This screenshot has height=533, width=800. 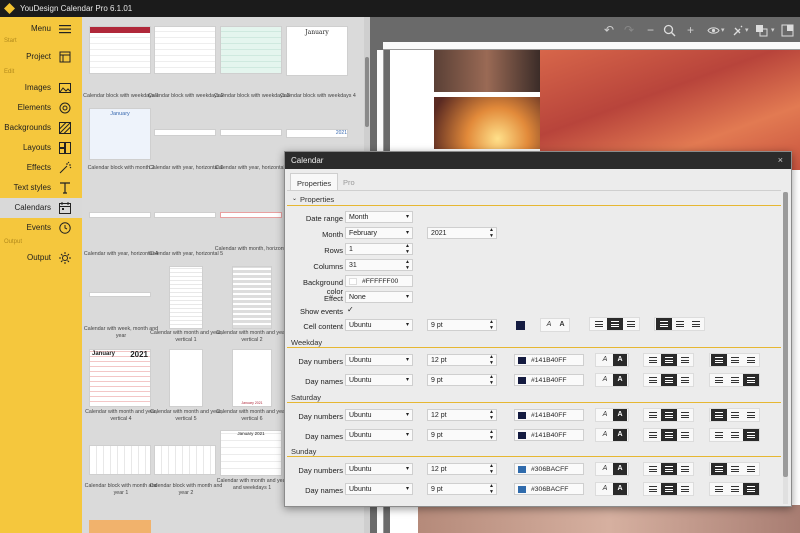 What do you see at coordinates (549, 489) in the screenshot?
I see `text-color-field: #306BACFF` at bounding box center [549, 489].